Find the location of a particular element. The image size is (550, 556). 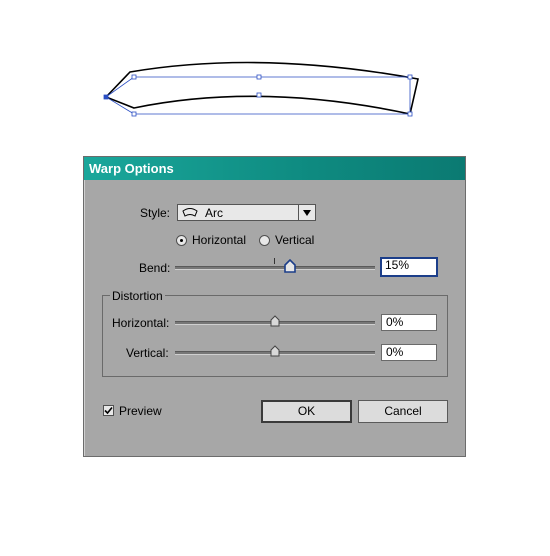

preview-label: Preview is located at coordinates (140, 411).